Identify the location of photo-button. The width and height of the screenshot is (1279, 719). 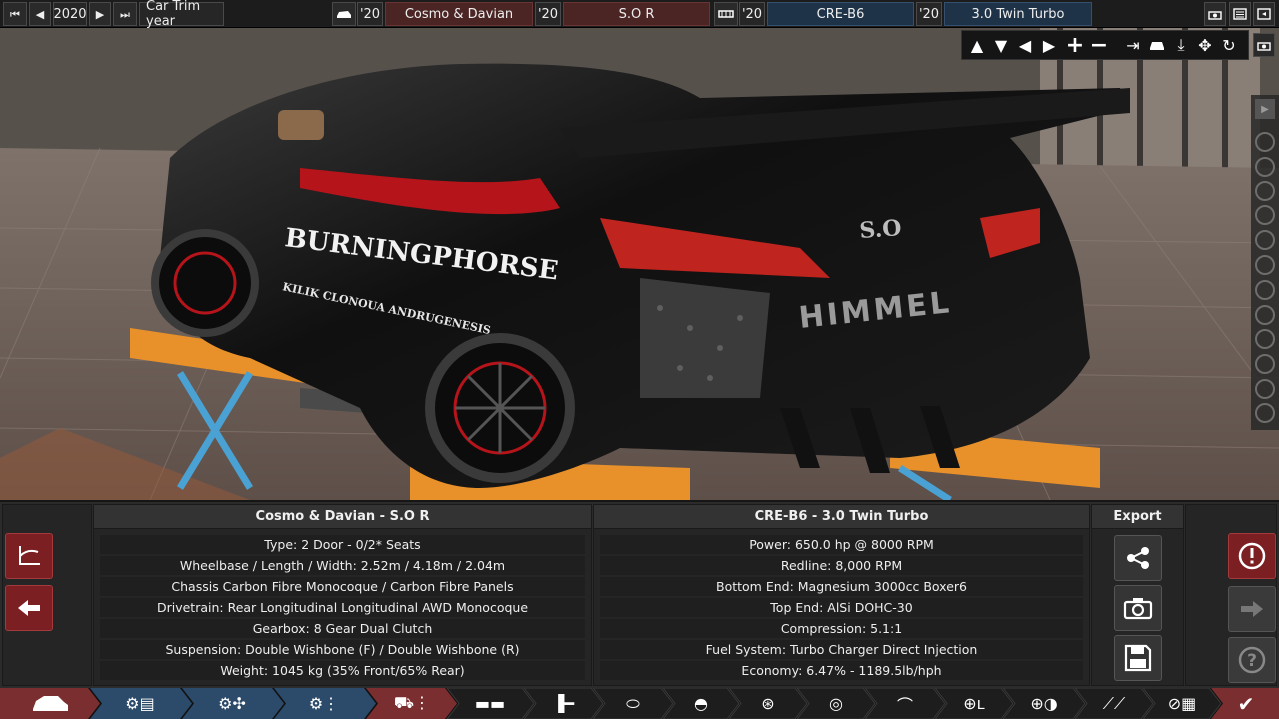
(1138, 608).